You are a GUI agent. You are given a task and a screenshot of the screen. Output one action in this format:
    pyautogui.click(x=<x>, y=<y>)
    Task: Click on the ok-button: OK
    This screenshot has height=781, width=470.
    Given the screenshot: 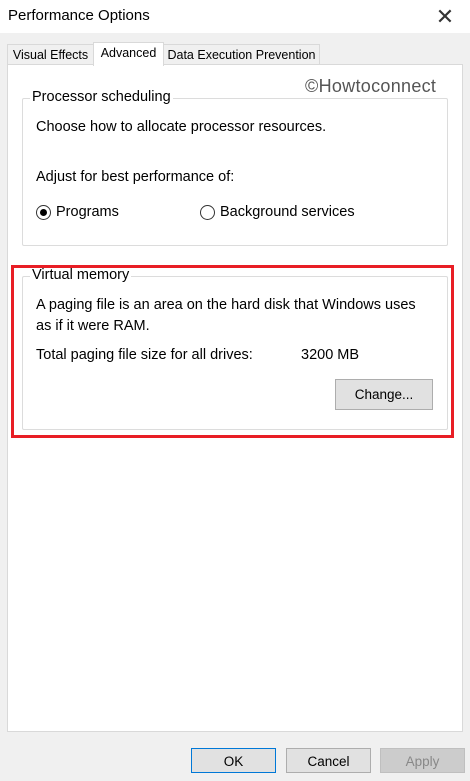 What is the action you would take?
    pyautogui.click(x=233, y=760)
    